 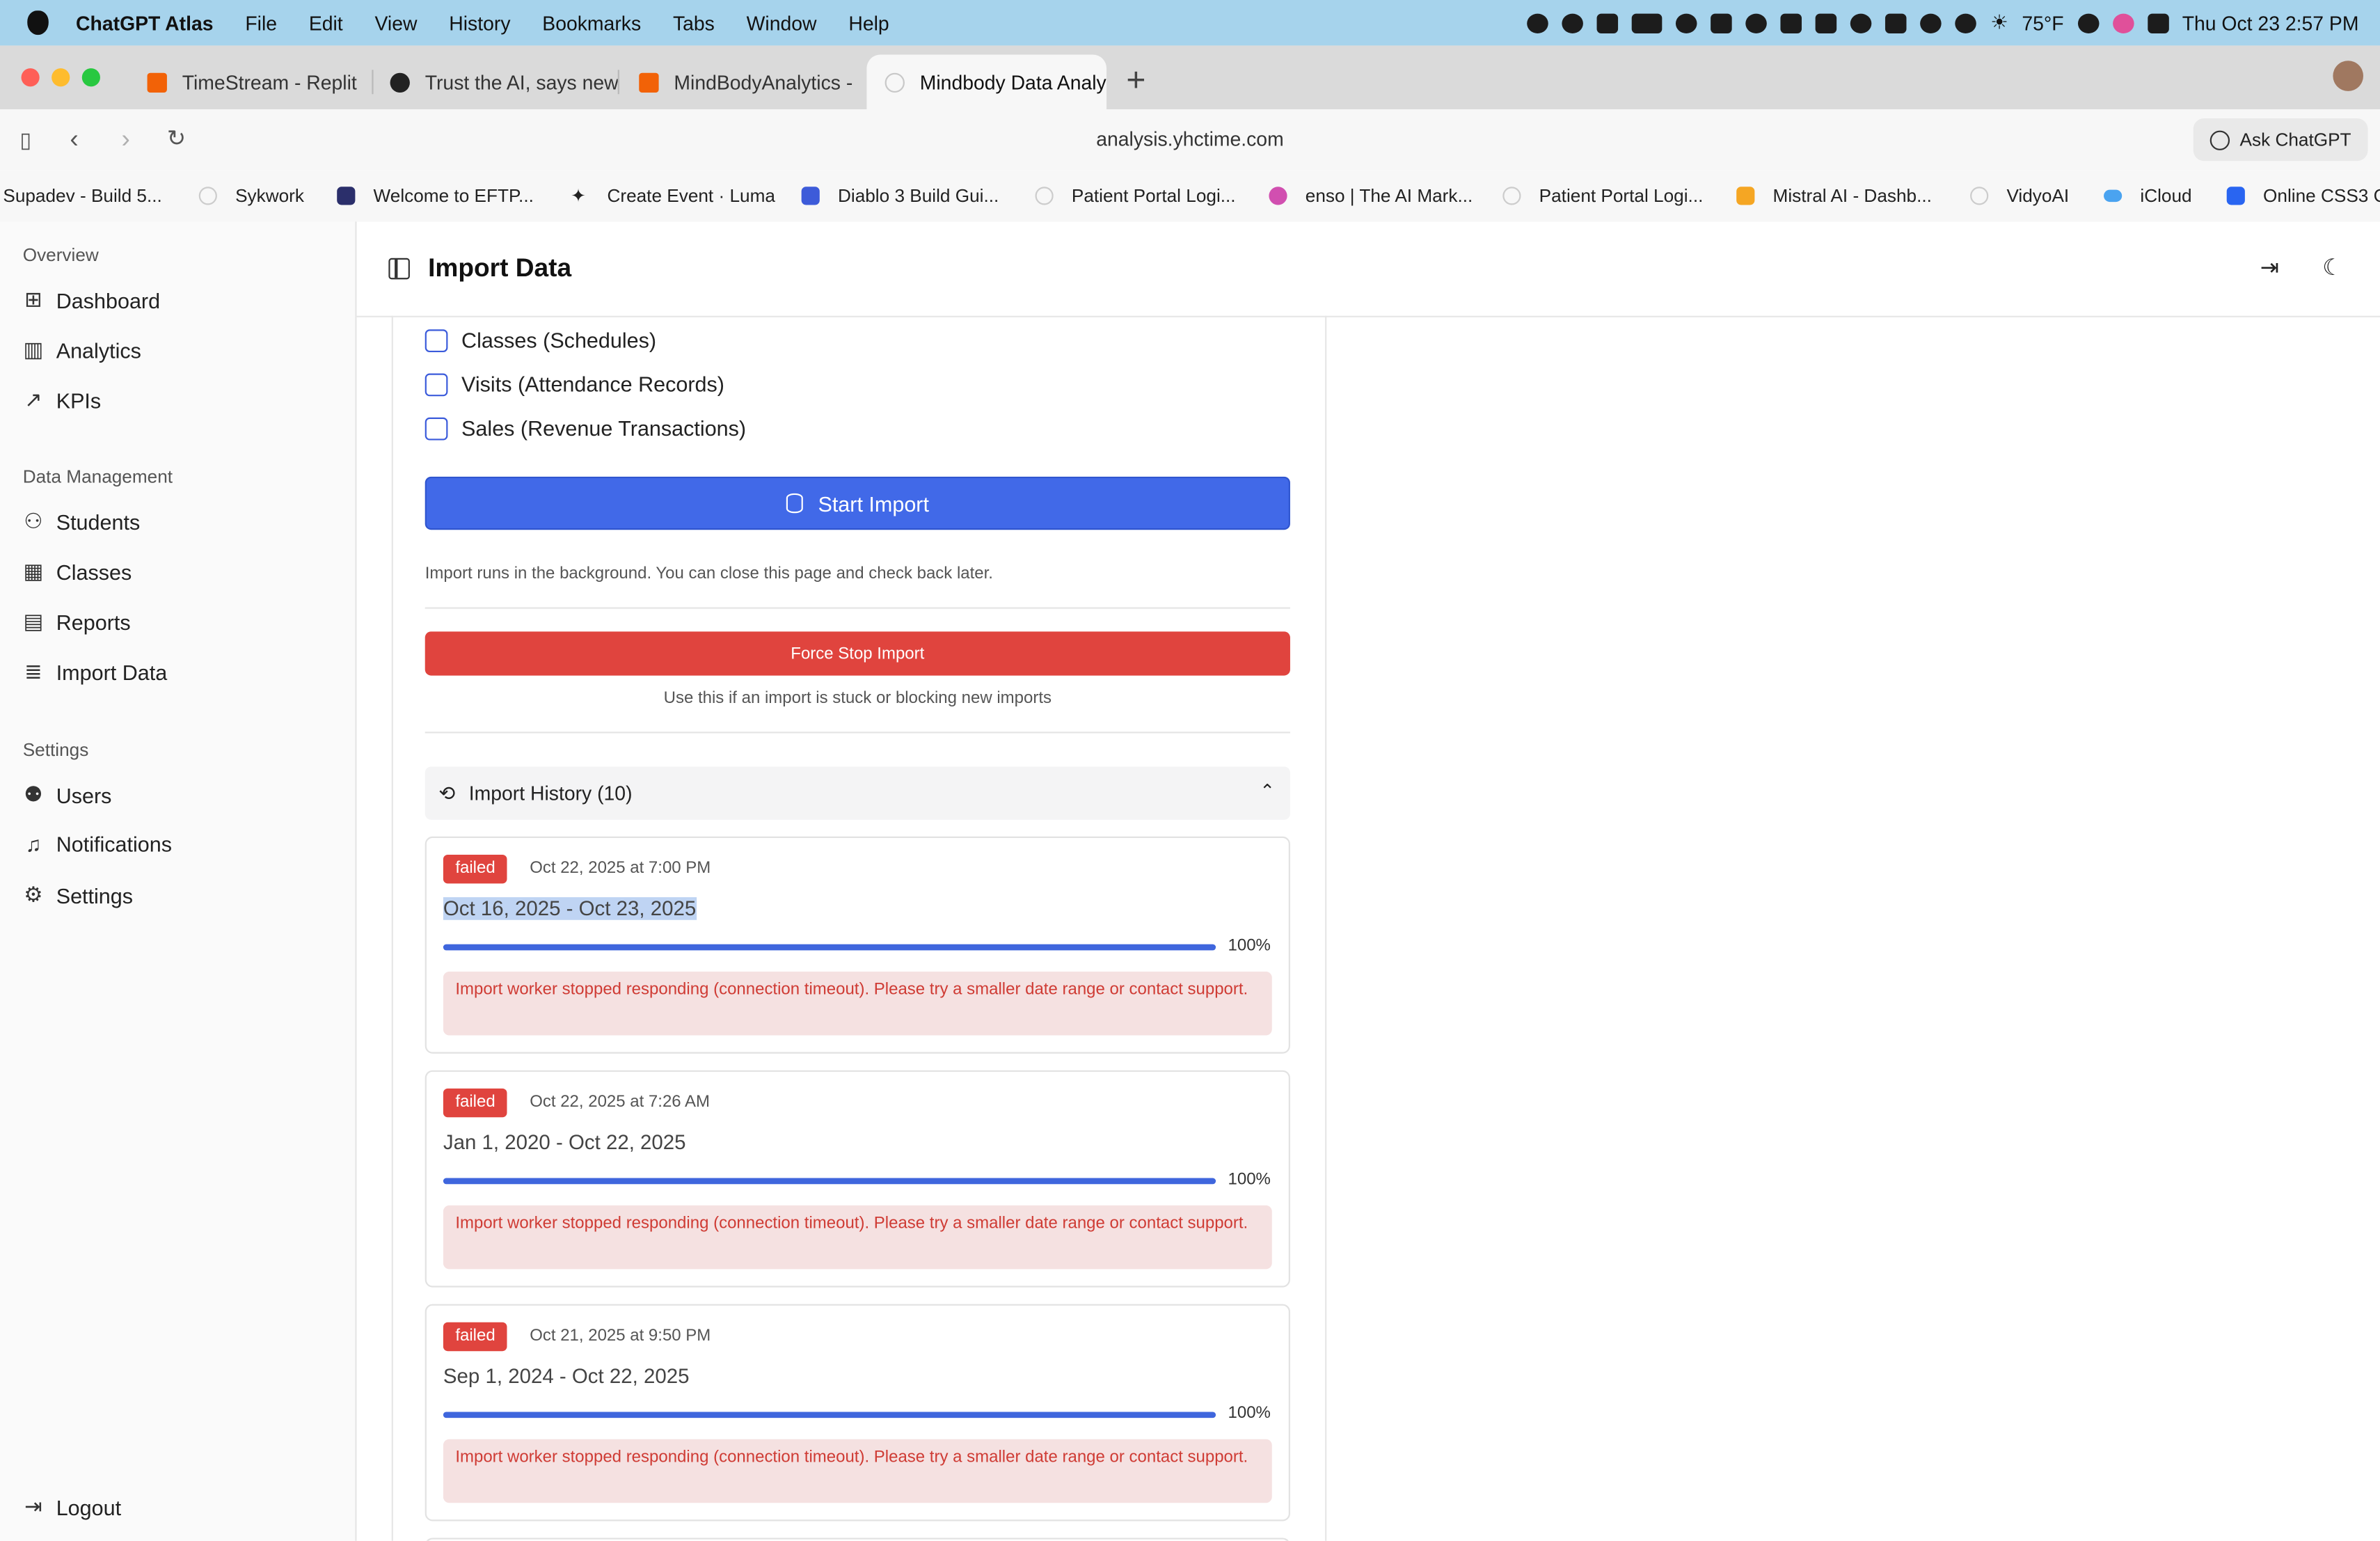 I want to click on bookmark-icloud: iCloud, so click(x=2148, y=196).